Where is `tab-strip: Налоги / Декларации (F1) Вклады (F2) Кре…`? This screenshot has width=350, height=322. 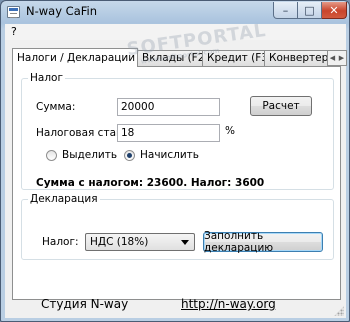 tab-strip: Налоги / Декларации (F1) Вклады (F2) Кре… is located at coordinates (179, 57).